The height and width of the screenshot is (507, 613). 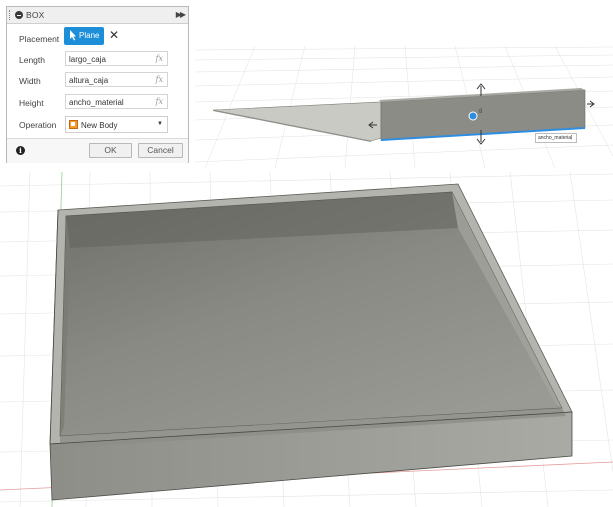 I want to click on clear-selection-icon: ✕, so click(x=114, y=35).